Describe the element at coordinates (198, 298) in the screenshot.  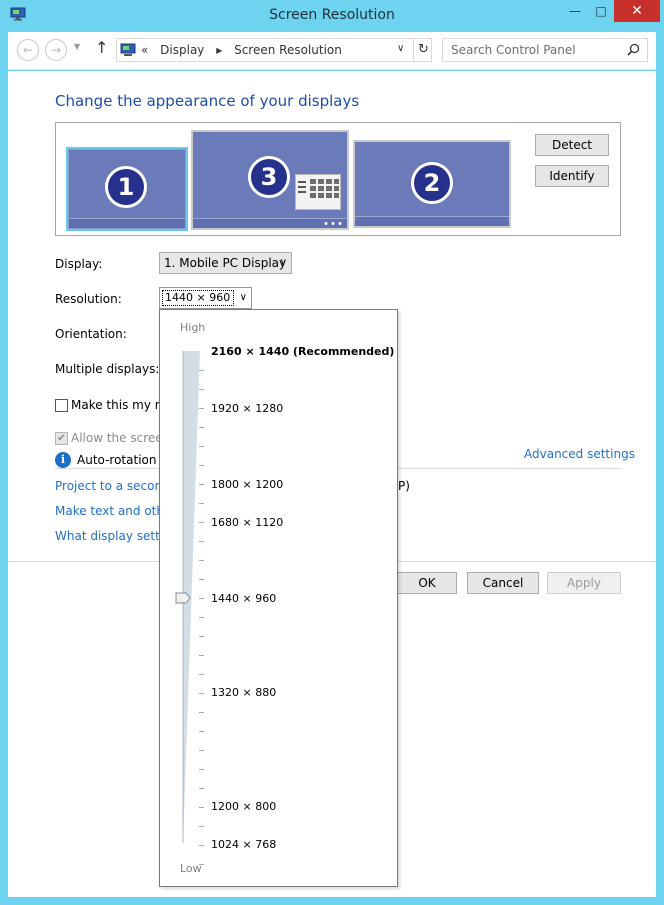
I see `resolution-select-value: 1440 × 960` at that location.